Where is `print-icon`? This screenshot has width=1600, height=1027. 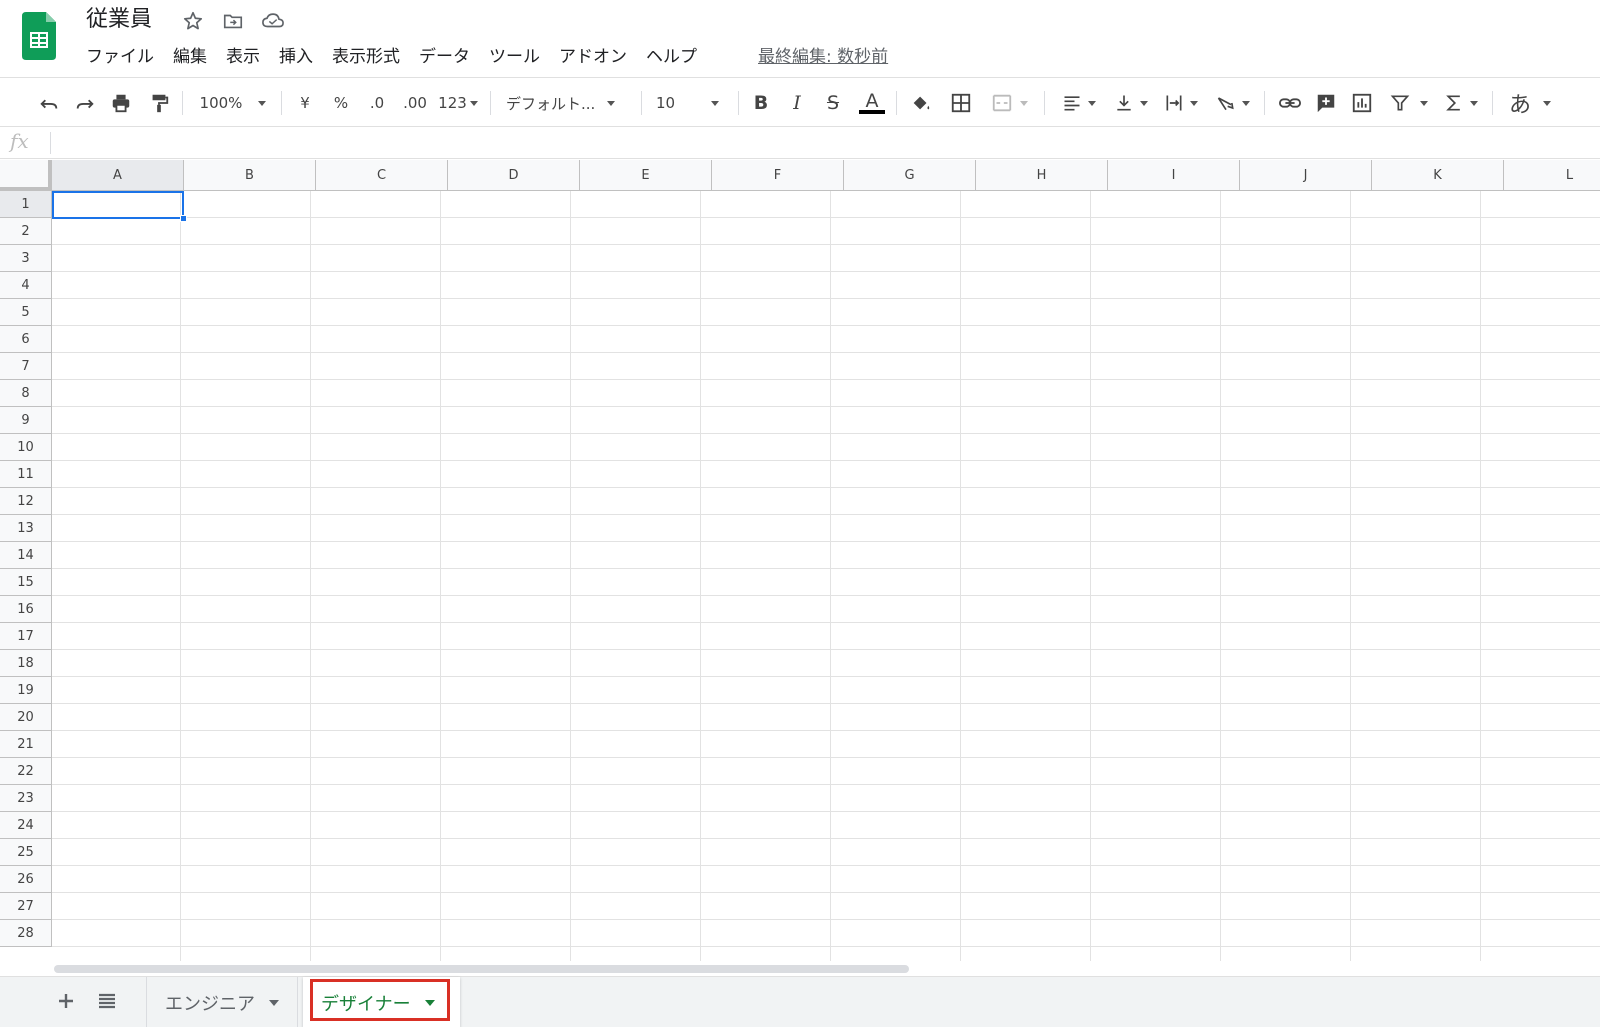
print-icon is located at coordinates (121, 103).